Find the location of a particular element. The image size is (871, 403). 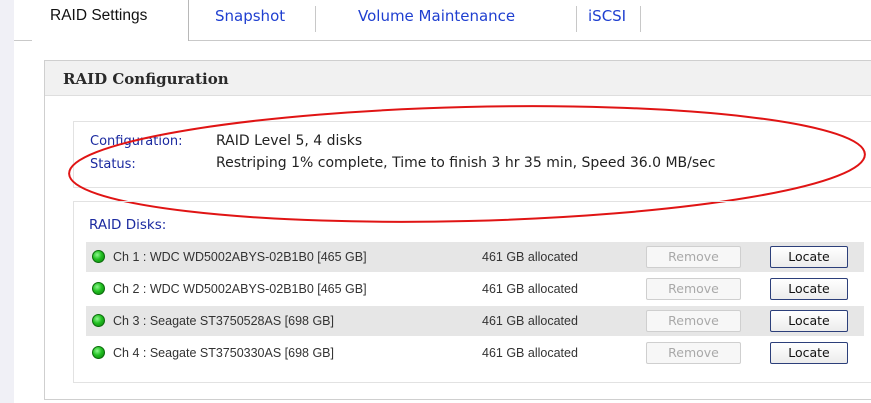

tab-iscsi: iSCSI is located at coordinates (613, 20).